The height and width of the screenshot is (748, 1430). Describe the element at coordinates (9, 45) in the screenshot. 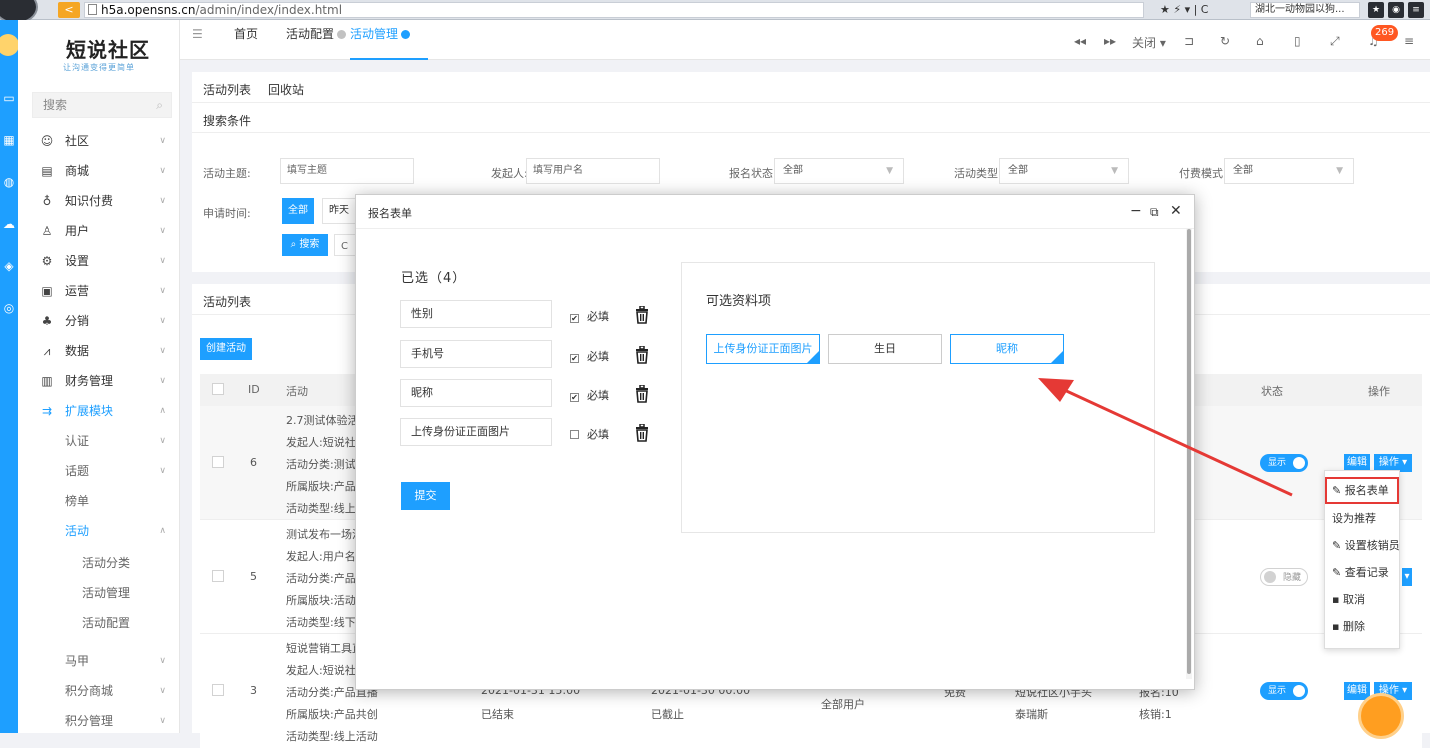

I see `avatar` at that location.